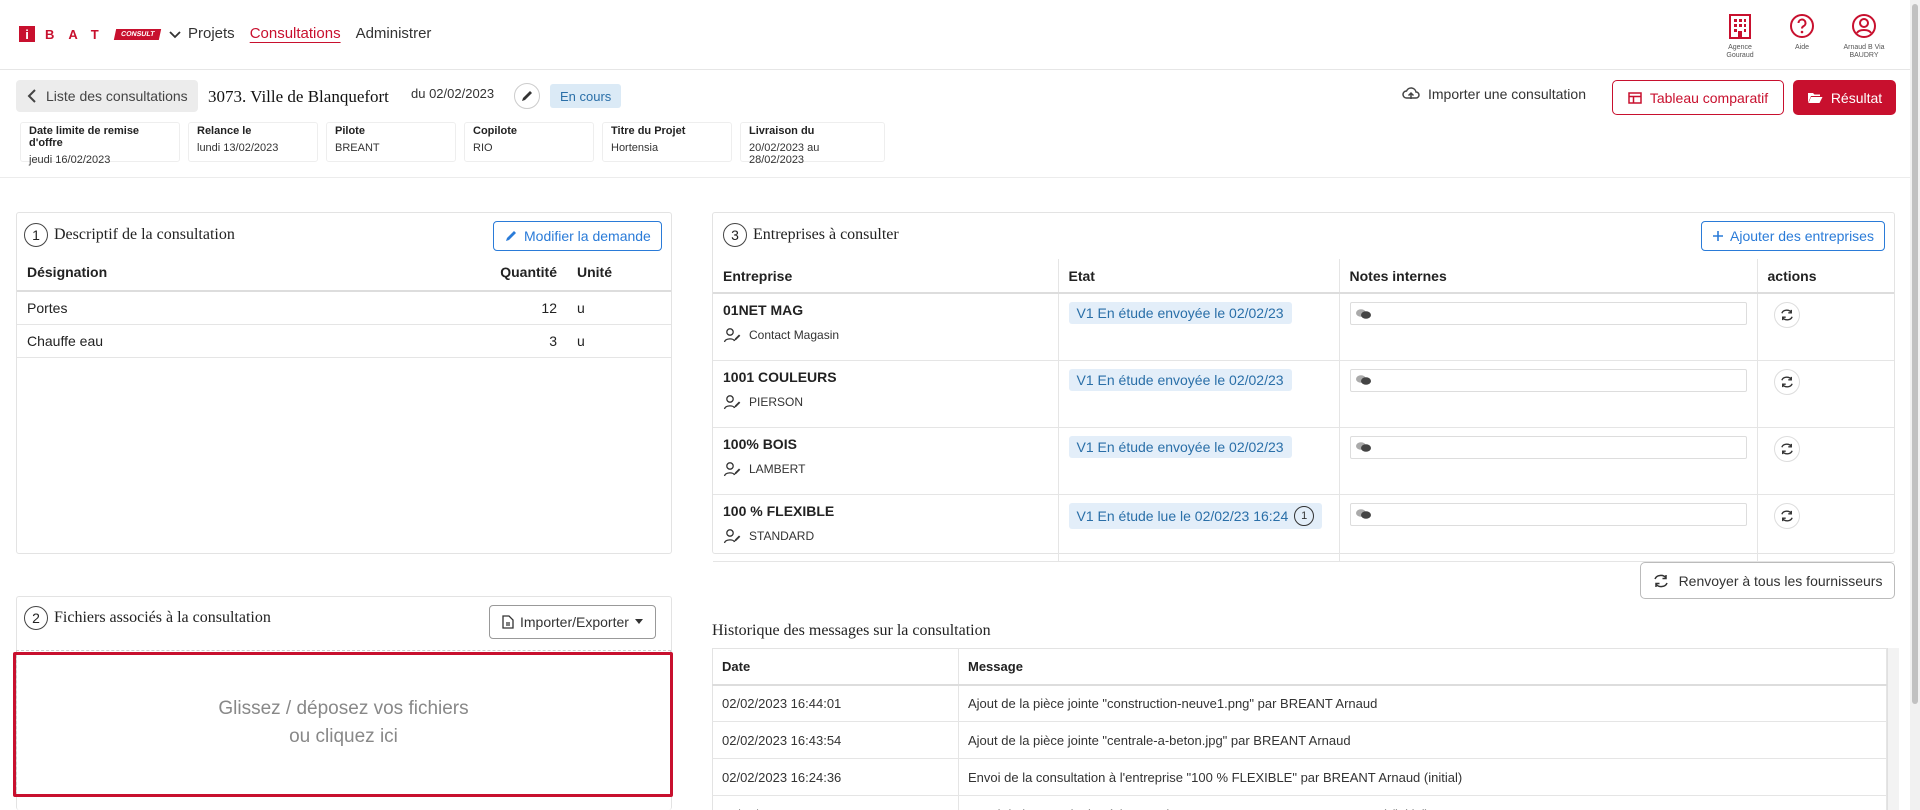  I want to click on cell-quantite: 12, so click(527, 308).